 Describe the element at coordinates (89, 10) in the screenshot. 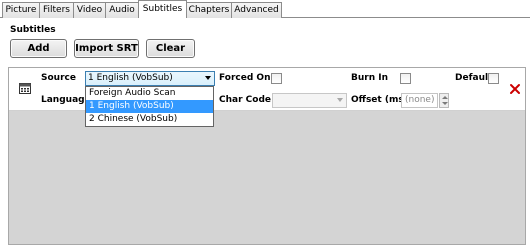

I see `tab-video: Video` at that location.